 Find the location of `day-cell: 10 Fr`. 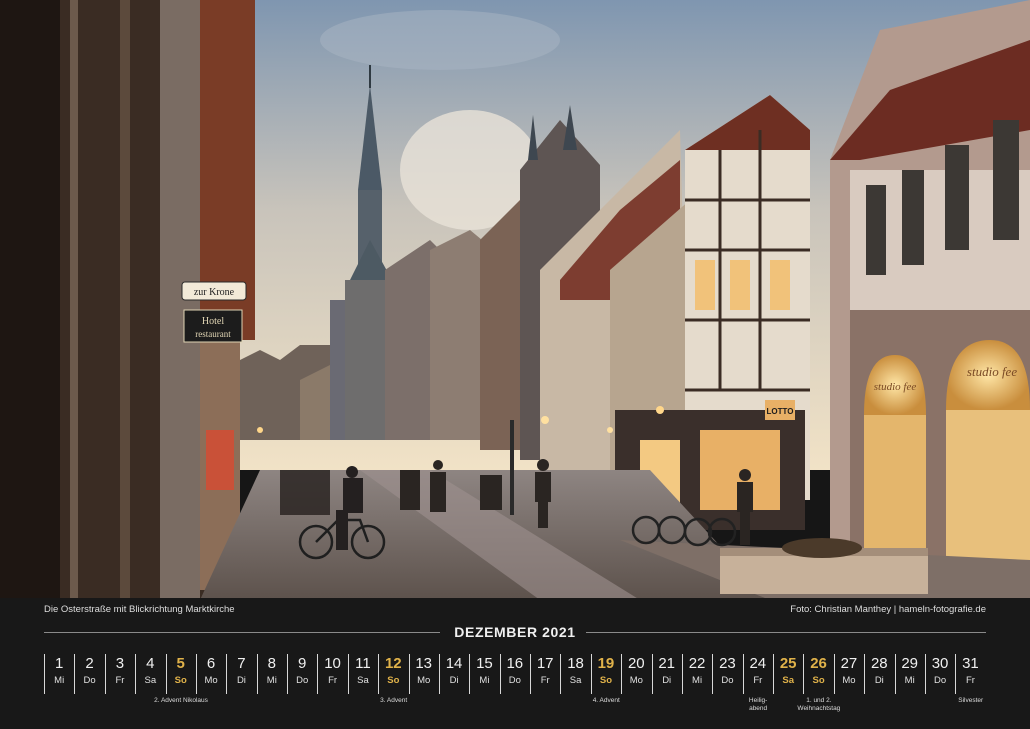

day-cell: 10 Fr is located at coordinates (332, 673).